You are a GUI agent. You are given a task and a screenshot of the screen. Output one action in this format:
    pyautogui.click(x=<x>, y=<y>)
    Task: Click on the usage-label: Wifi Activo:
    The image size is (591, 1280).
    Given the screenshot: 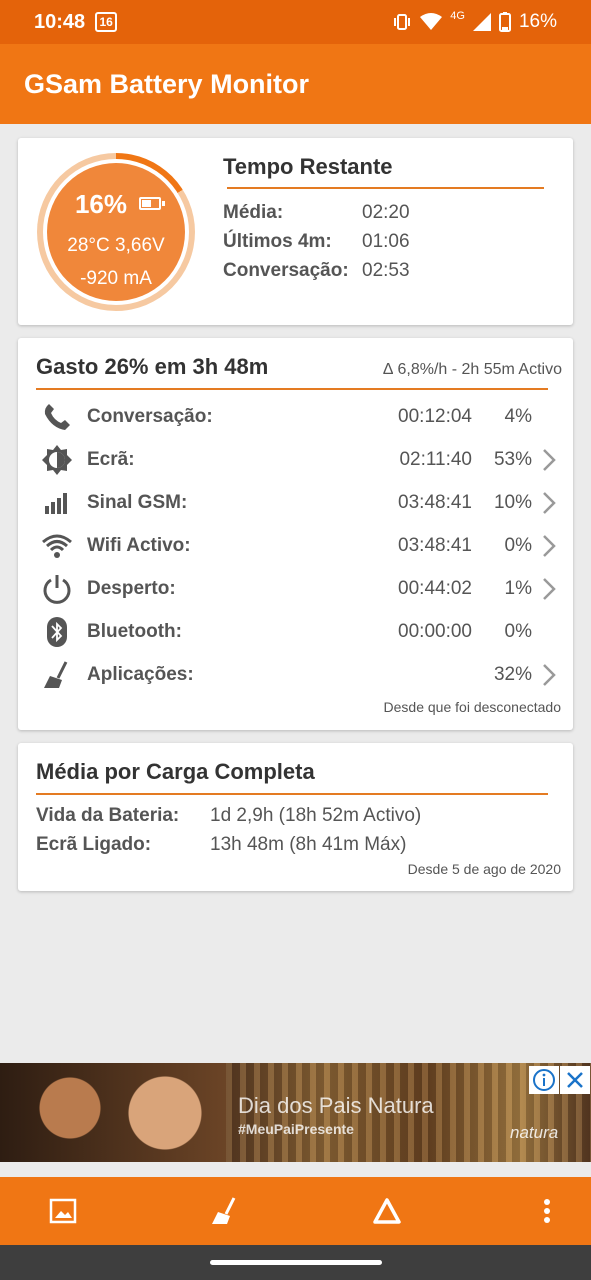 What is the action you would take?
    pyautogui.click(x=139, y=545)
    